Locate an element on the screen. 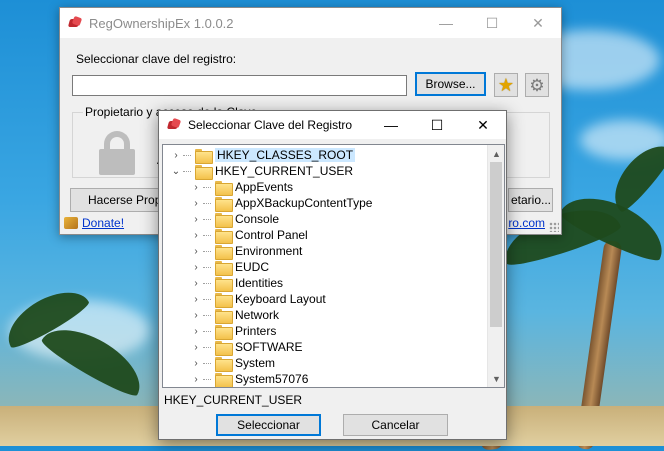  tree-node-child: › Printers is located at coordinates (233, 331).